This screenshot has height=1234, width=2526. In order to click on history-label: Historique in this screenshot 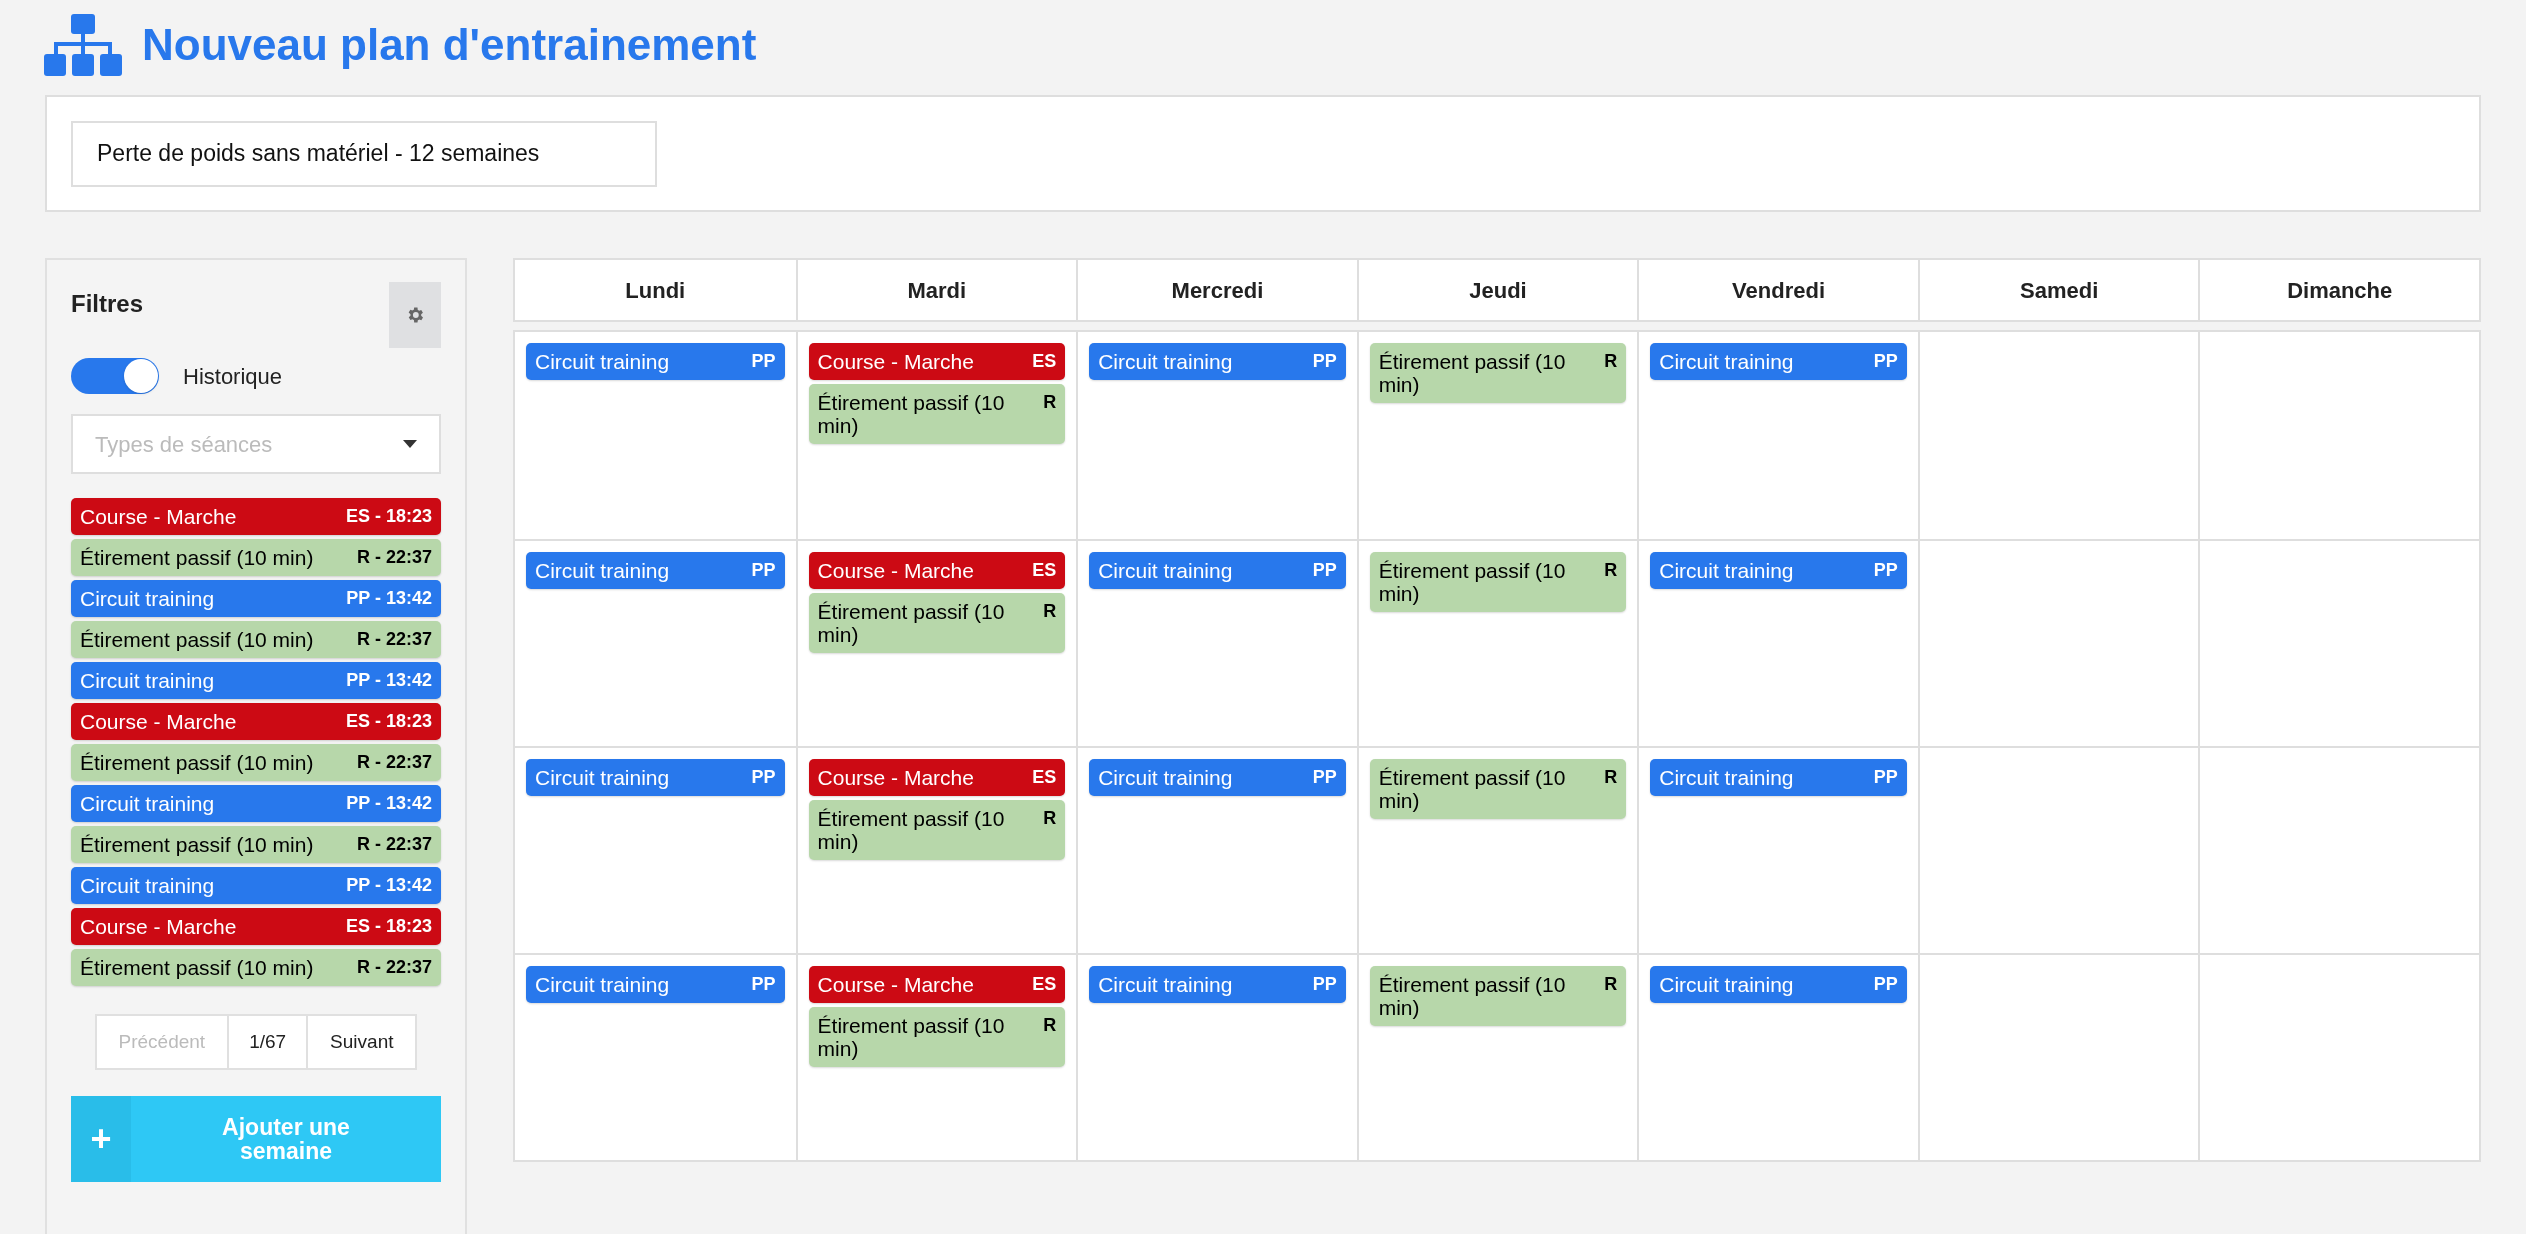, I will do `click(233, 376)`.